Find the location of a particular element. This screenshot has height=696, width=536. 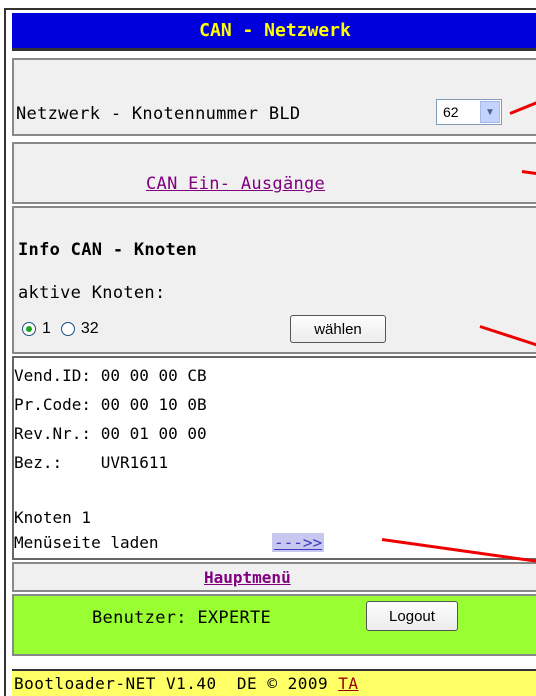

info-heading: Info CAN - Knoten is located at coordinates (108, 250).